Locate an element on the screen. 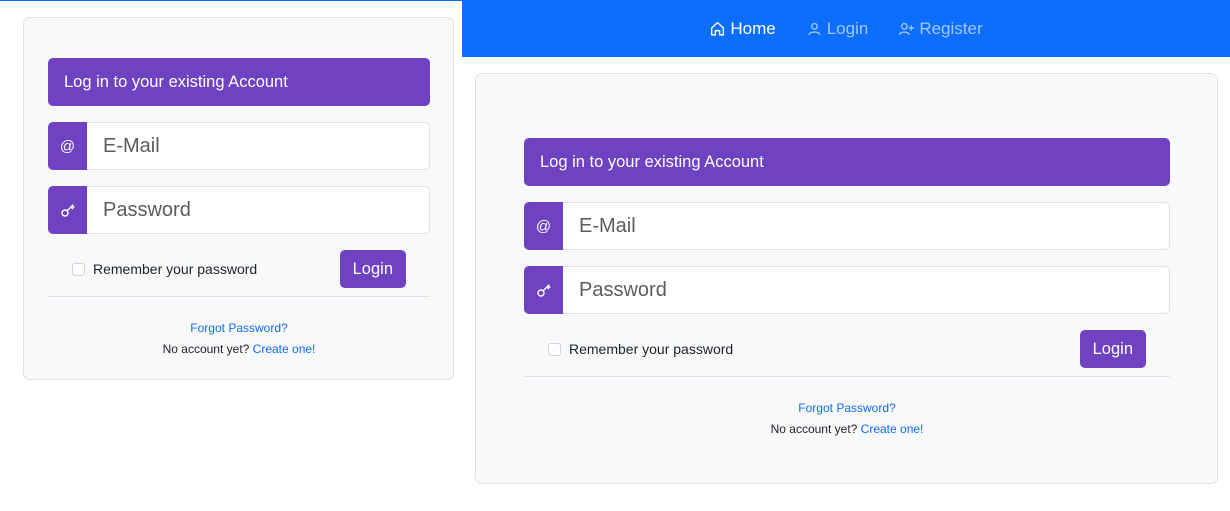 The width and height of the screenshot is (1230, 511). navbar: Home Login Register is located at coordinates (846, 28).